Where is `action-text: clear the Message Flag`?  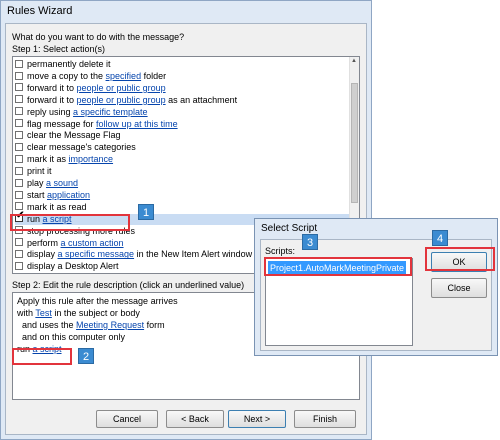 action-text: clear the Message Flag is located at coordinates (74, 135).